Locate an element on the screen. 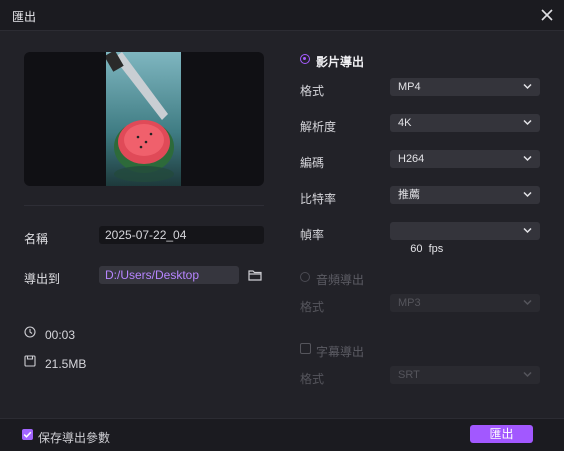 Image resolution: width=564 pixels, height=451 pixels. folder-icon is located at coordinates (255, 275).